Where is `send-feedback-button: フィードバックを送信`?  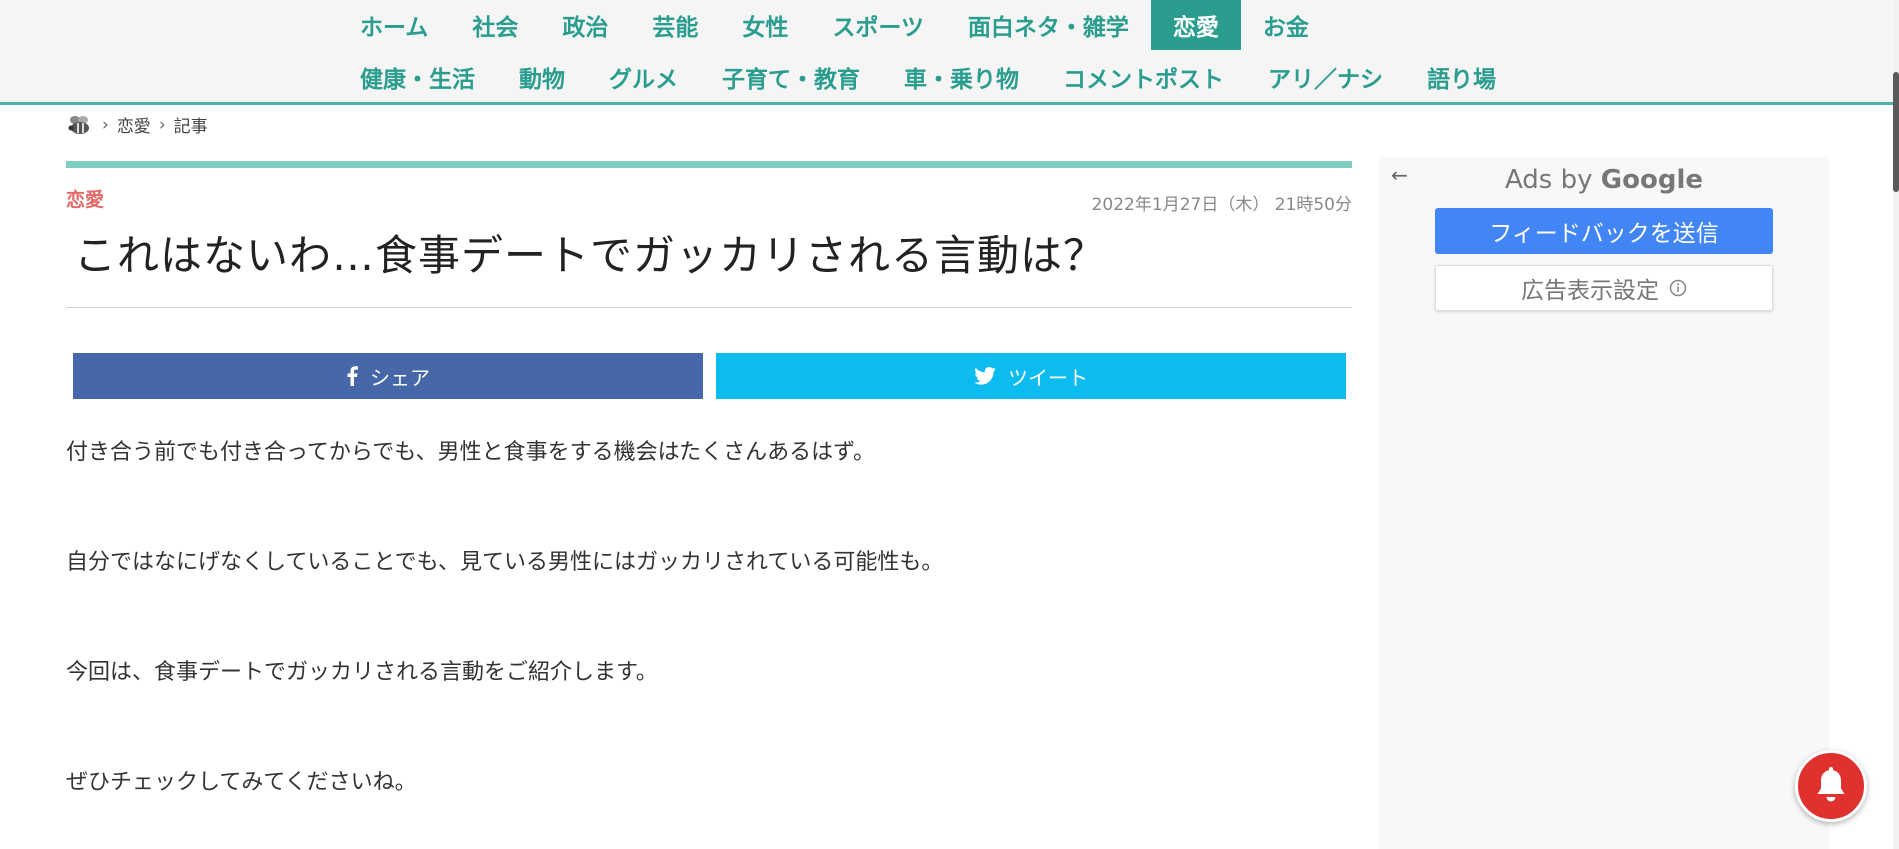
send-feedback-button: フィードバックを送信 is located at coordinates (1604, 231).